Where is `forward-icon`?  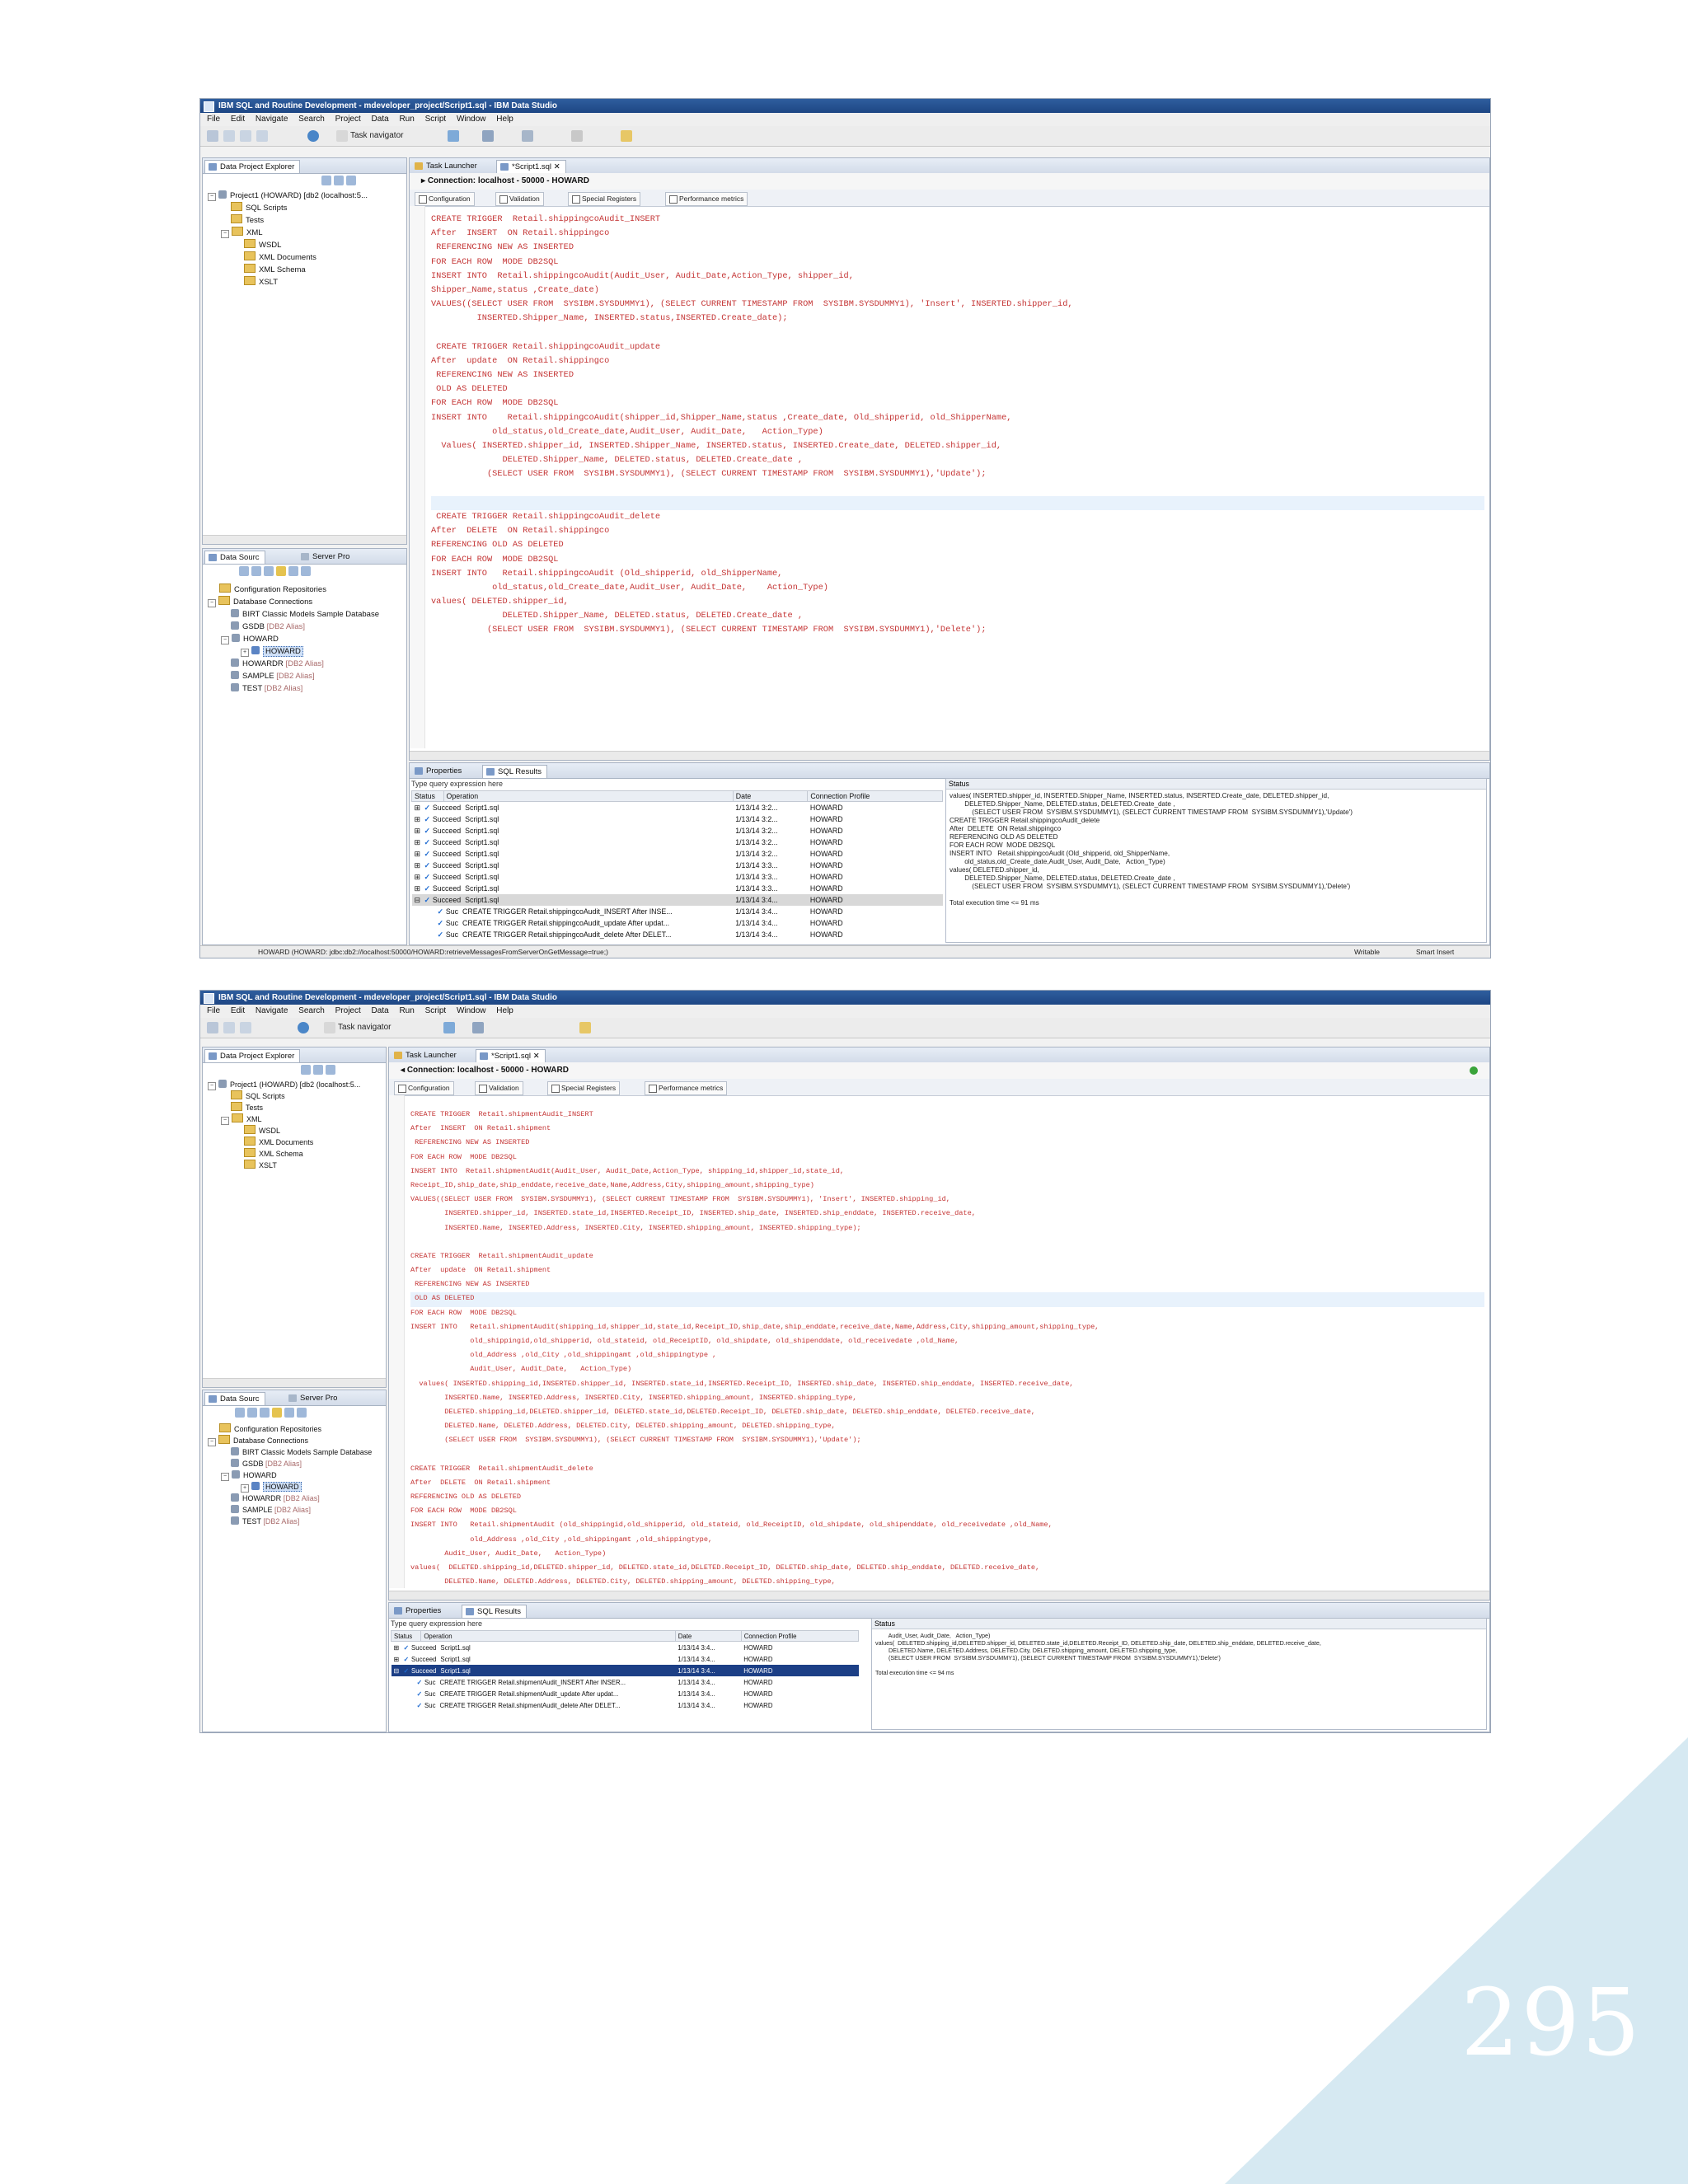 forward-icon is located at coordinates (585, 1027).